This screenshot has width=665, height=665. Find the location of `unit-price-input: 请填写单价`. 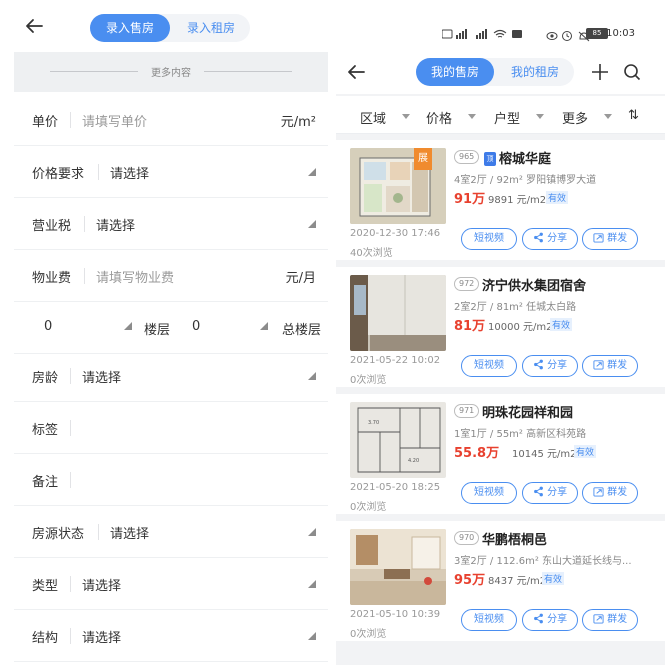

unit-price-input: 请填写单价 is located at coordinates (114, 120).